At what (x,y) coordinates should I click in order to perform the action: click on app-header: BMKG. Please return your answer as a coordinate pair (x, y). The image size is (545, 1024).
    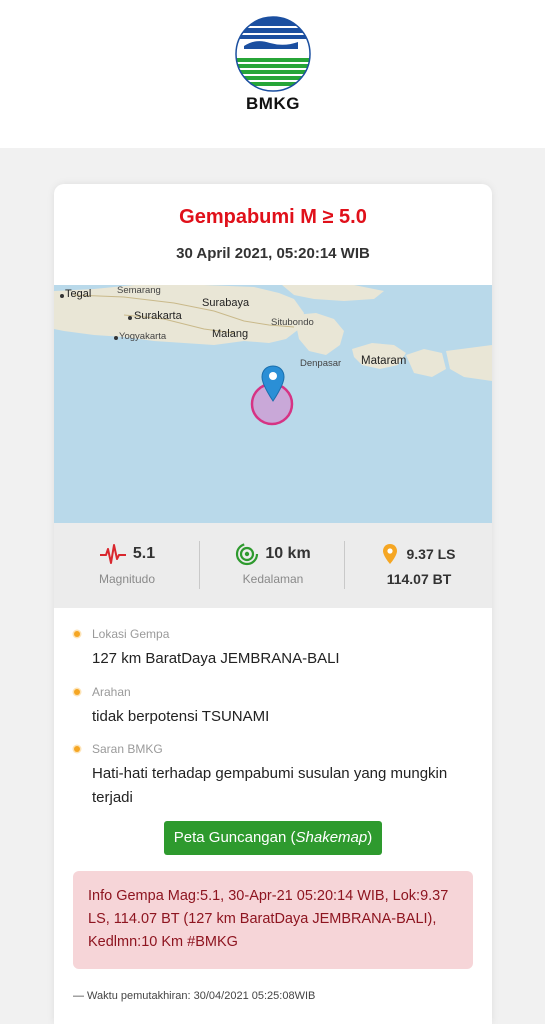
    Looking at the image, I should click on (272, 74).